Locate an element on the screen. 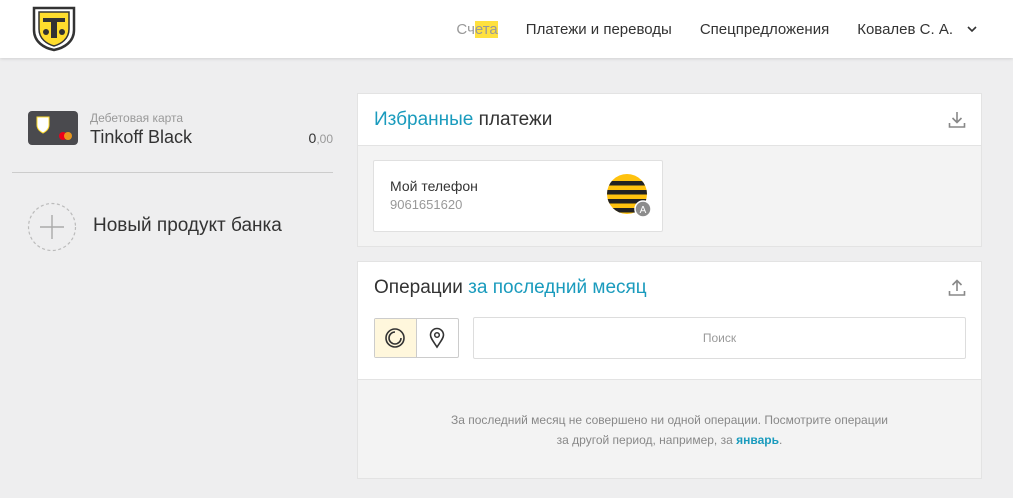  new-product-label: Новый продукт банка is located at coordinates (187, 225).